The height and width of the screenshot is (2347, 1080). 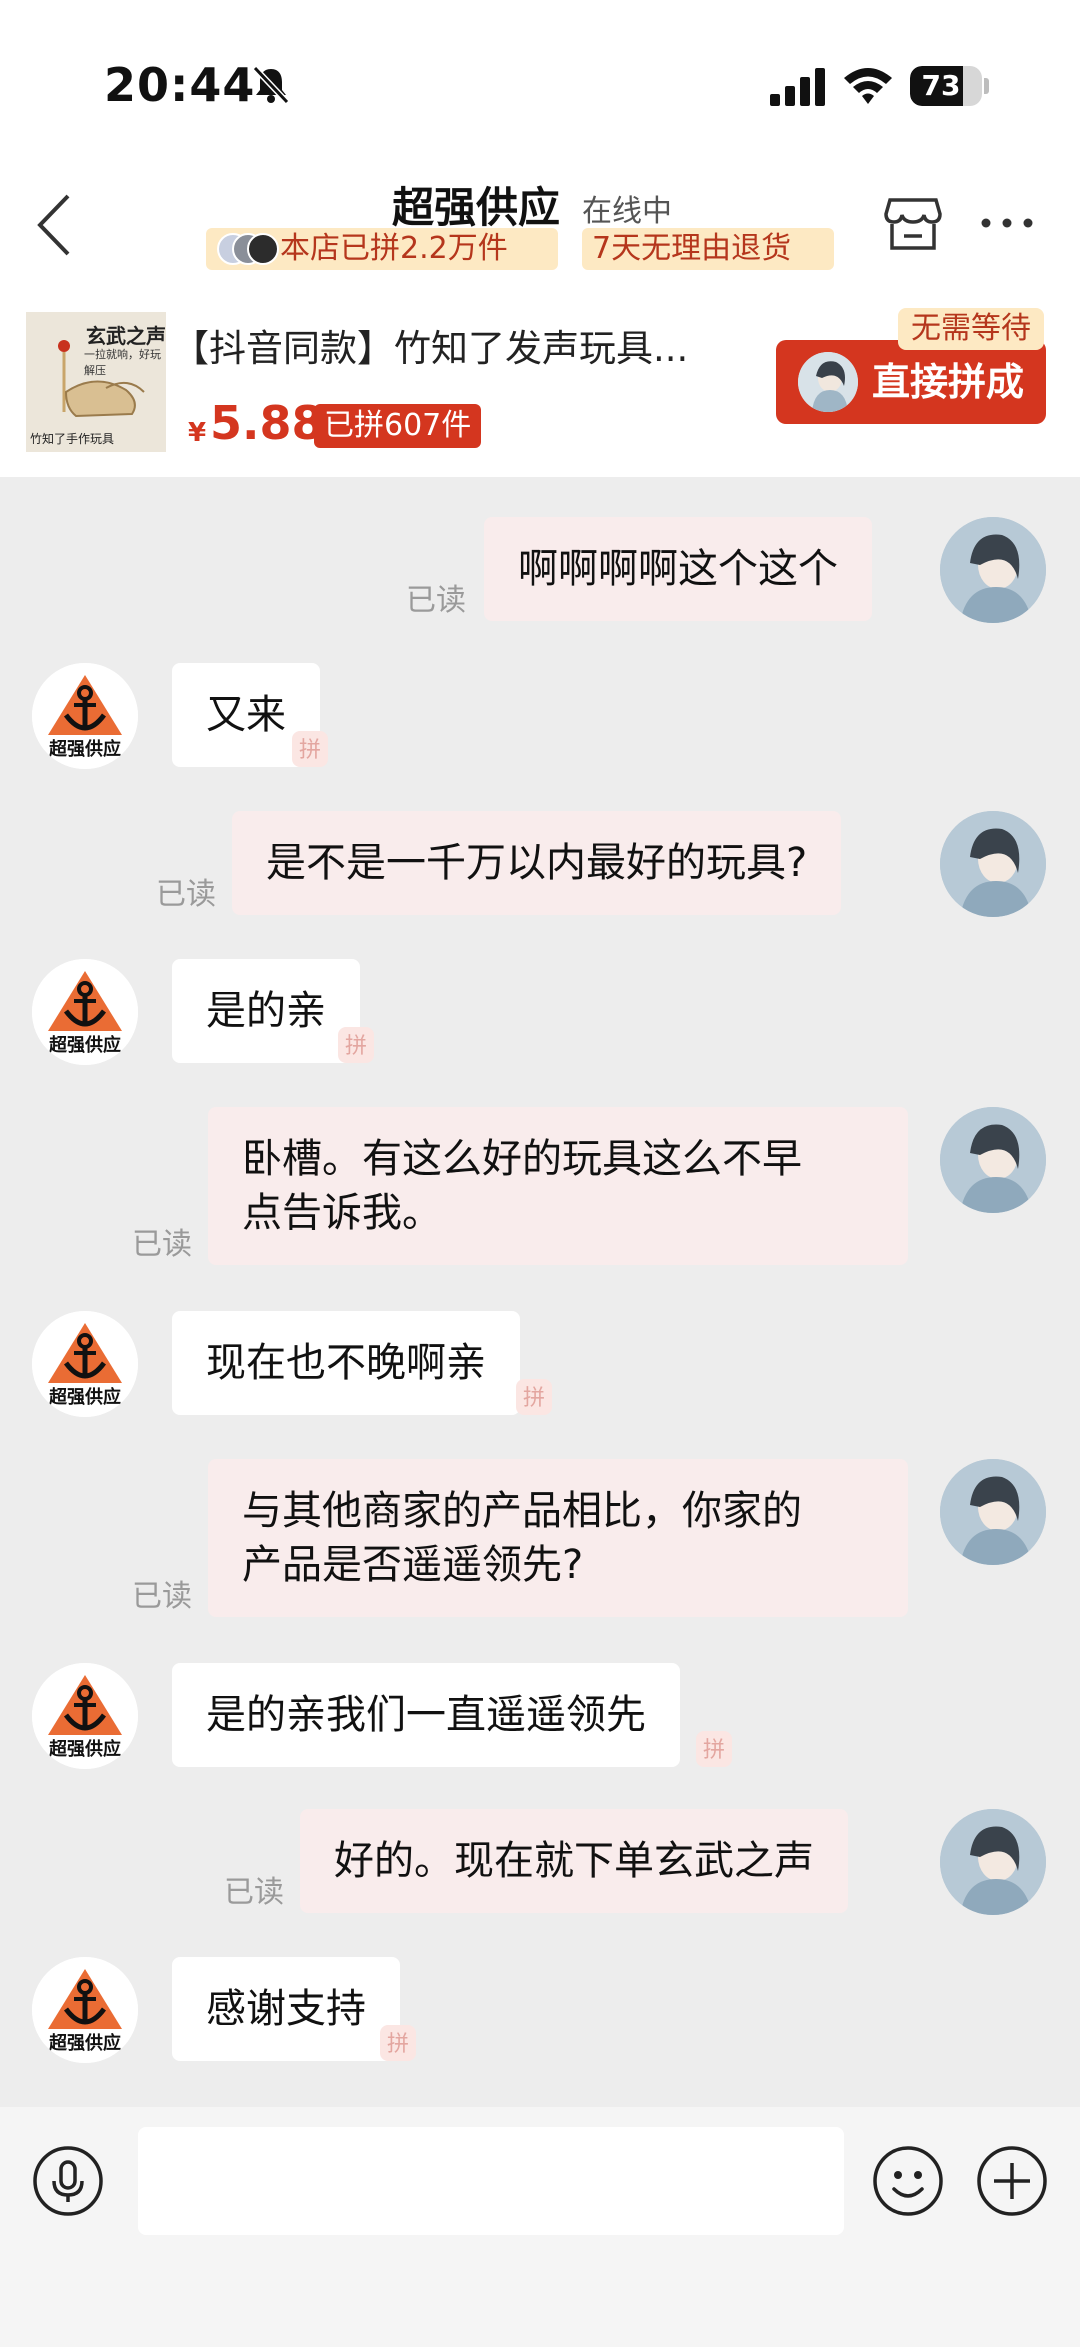 I want to click on sold-count-badge: 已拼607件, so click(x=398, y=426).